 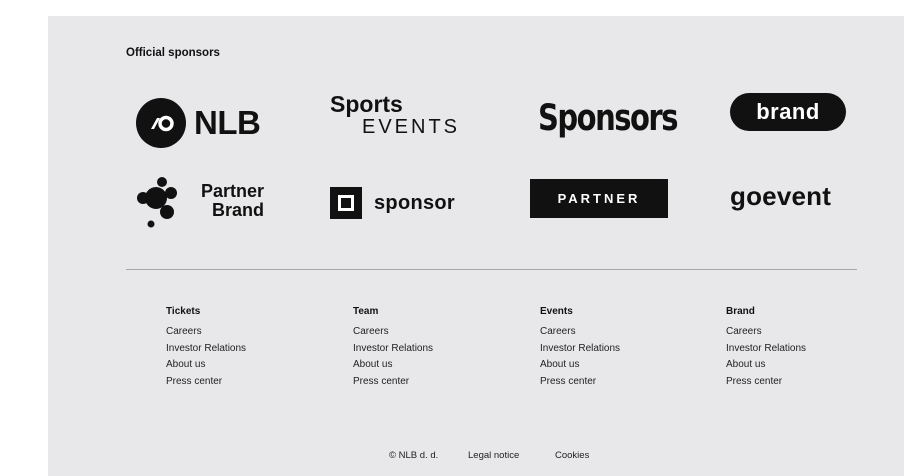 What do you see at coordinates (161, 123) in the screenshot?
I see `nlb-mark-icon` at bounding box center [161, 123].